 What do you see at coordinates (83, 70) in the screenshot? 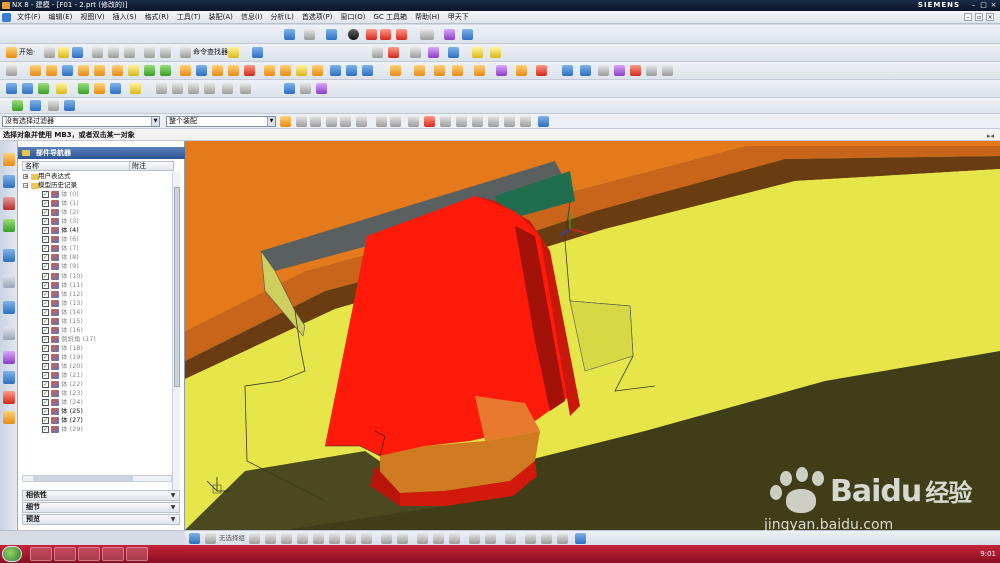
I see `boss-icon` at bounding box center [83, 70].